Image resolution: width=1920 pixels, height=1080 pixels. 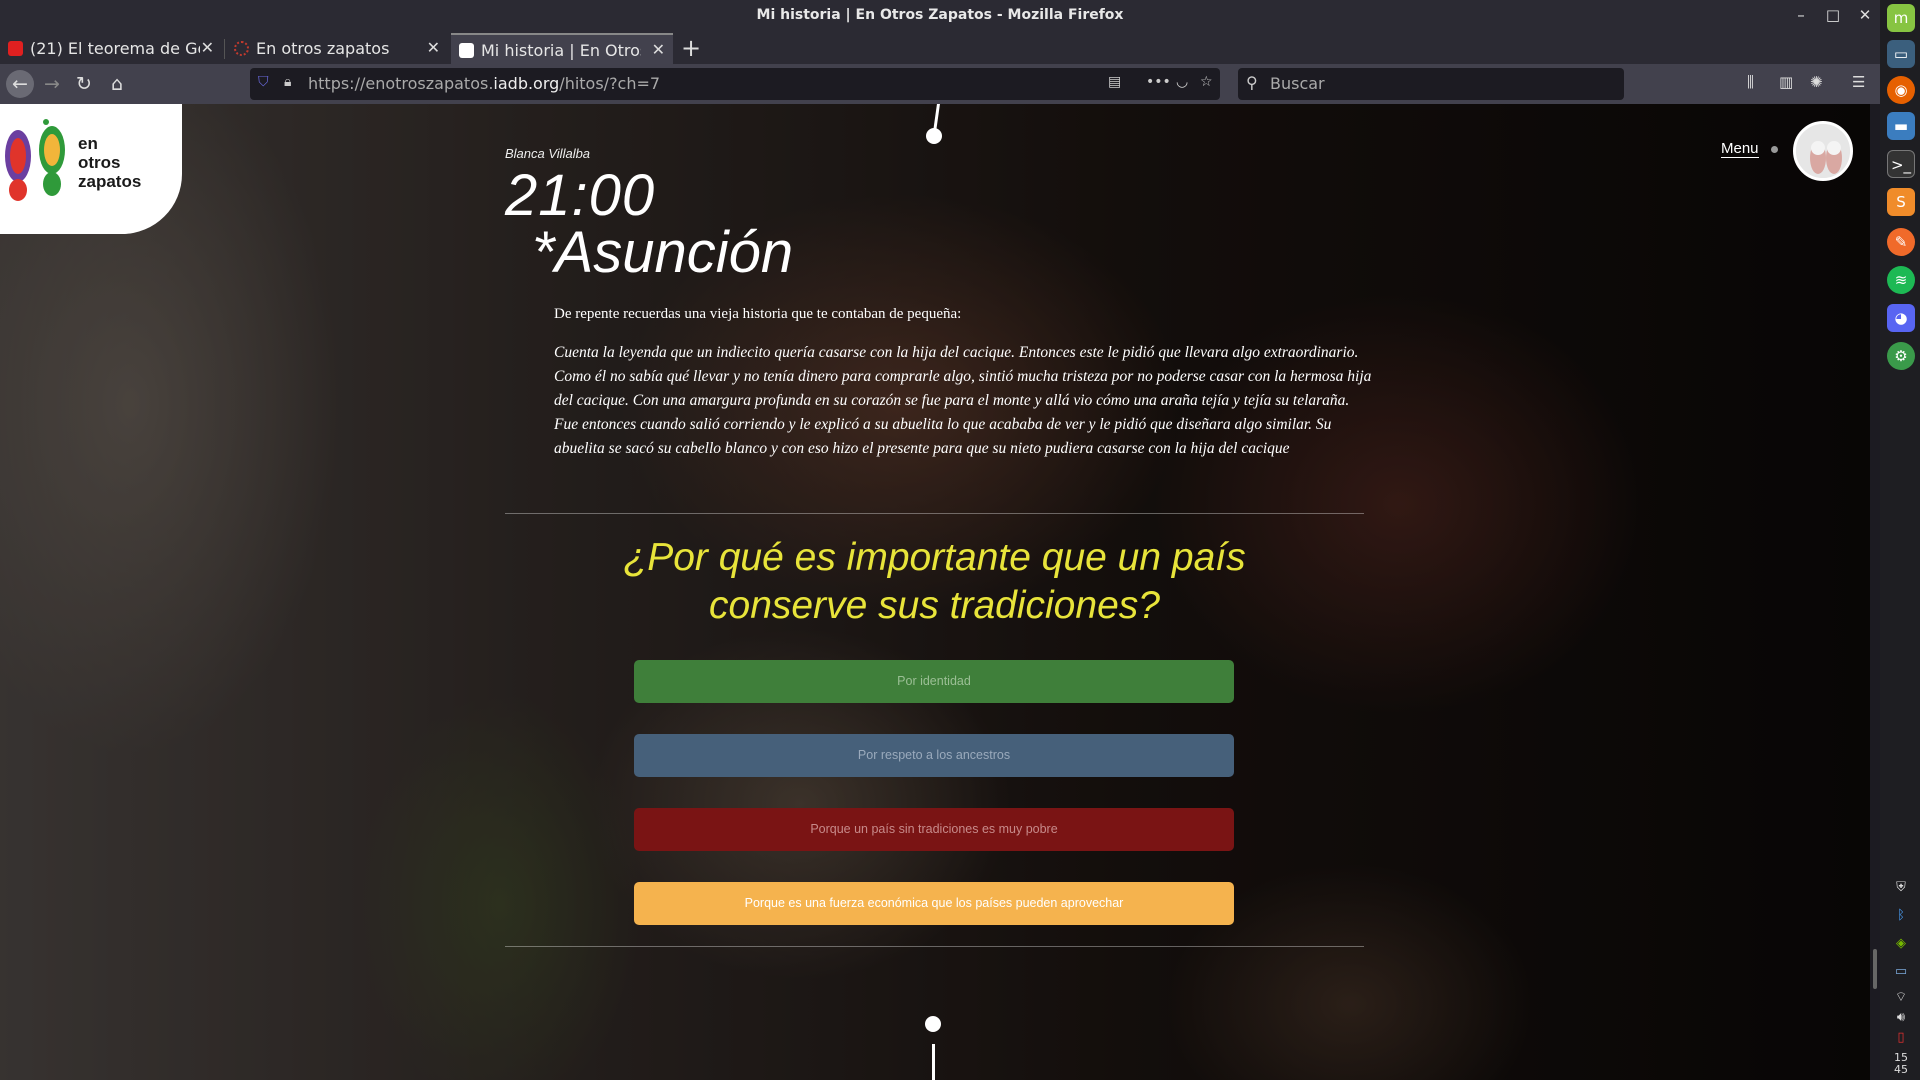 What do you see at coordinates (52, 84) in the screenshot?
I see `forward-button: →` at bounding box center [52, 84].